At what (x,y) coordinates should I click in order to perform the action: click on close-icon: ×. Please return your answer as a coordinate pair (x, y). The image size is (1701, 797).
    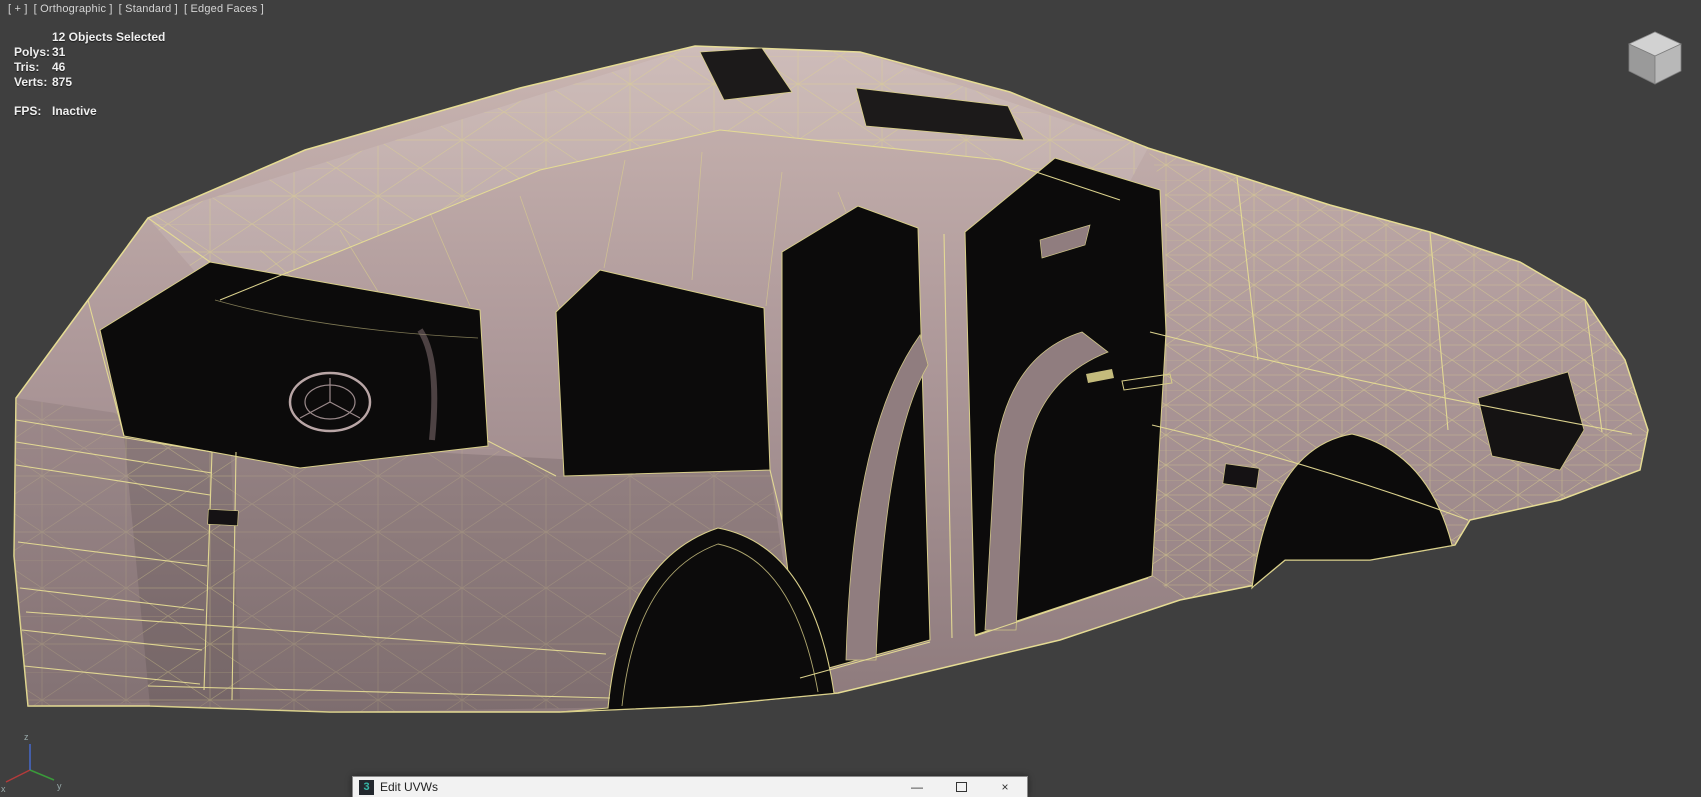
    Looking at the image, I should click on (1005, 787).